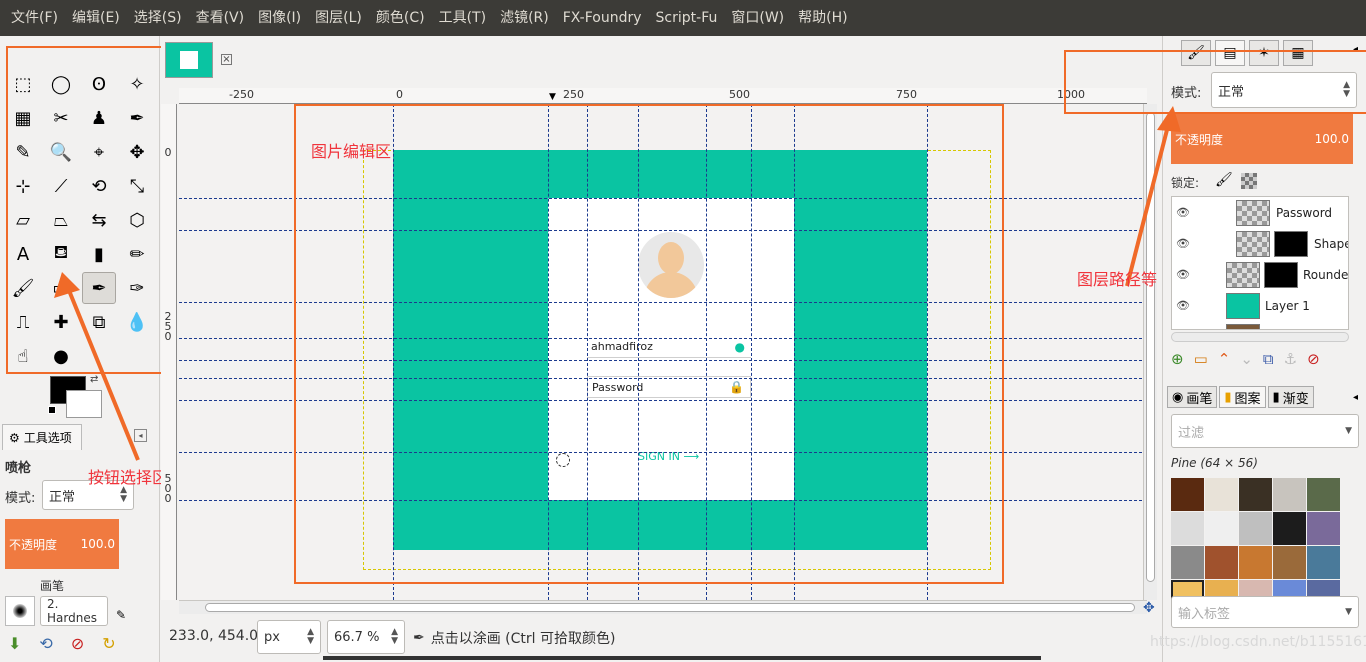  Describe the element at coordinates (1290, 359) in the screenshot. I see `anchor-layer-icon: ⚓` at that location.